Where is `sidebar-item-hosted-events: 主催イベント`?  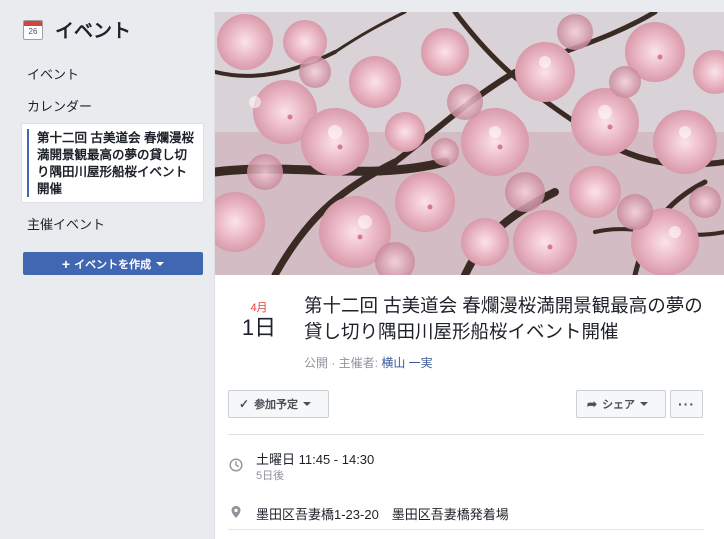 sidebar-item-hosted-events: 主催イベント is located at coordinates (66, 223).